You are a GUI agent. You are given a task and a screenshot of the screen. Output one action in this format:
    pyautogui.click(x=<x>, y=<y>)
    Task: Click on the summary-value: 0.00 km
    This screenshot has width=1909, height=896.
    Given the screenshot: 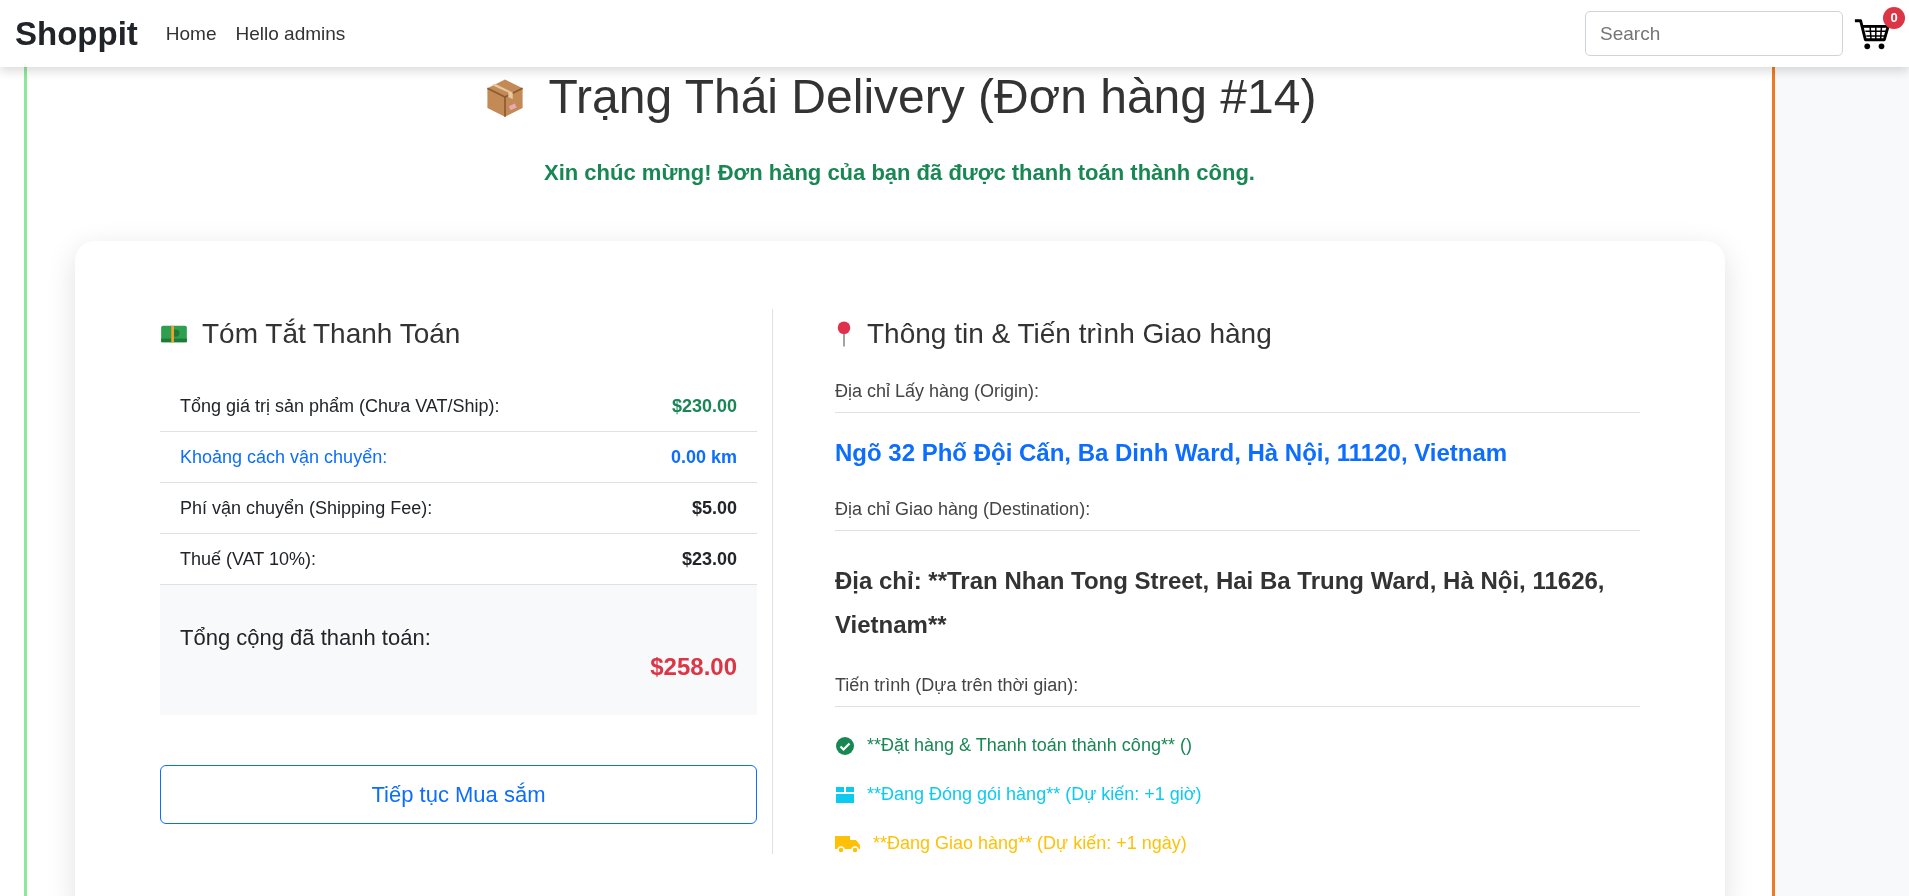 What is the action you would take?
    pyautogui.click(x=703, y=457)
    